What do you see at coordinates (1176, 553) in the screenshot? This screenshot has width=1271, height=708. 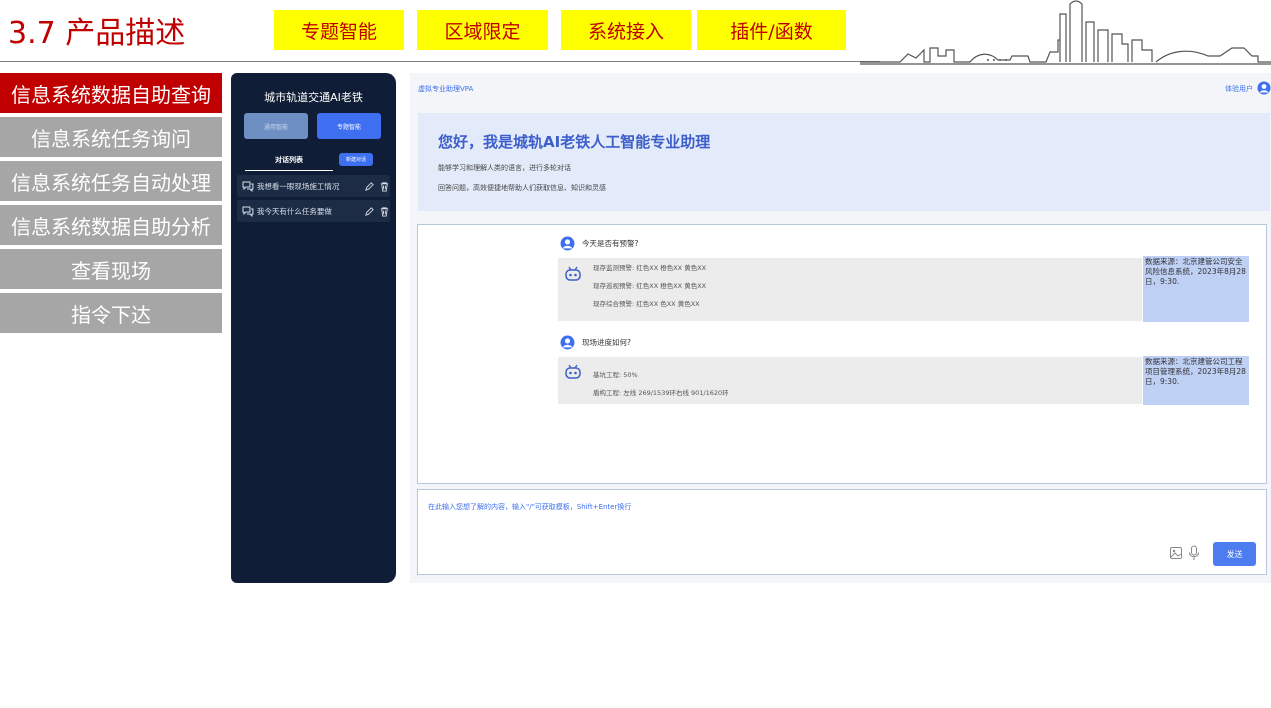 I see `image-icon` at bounding box center [1176, 553].